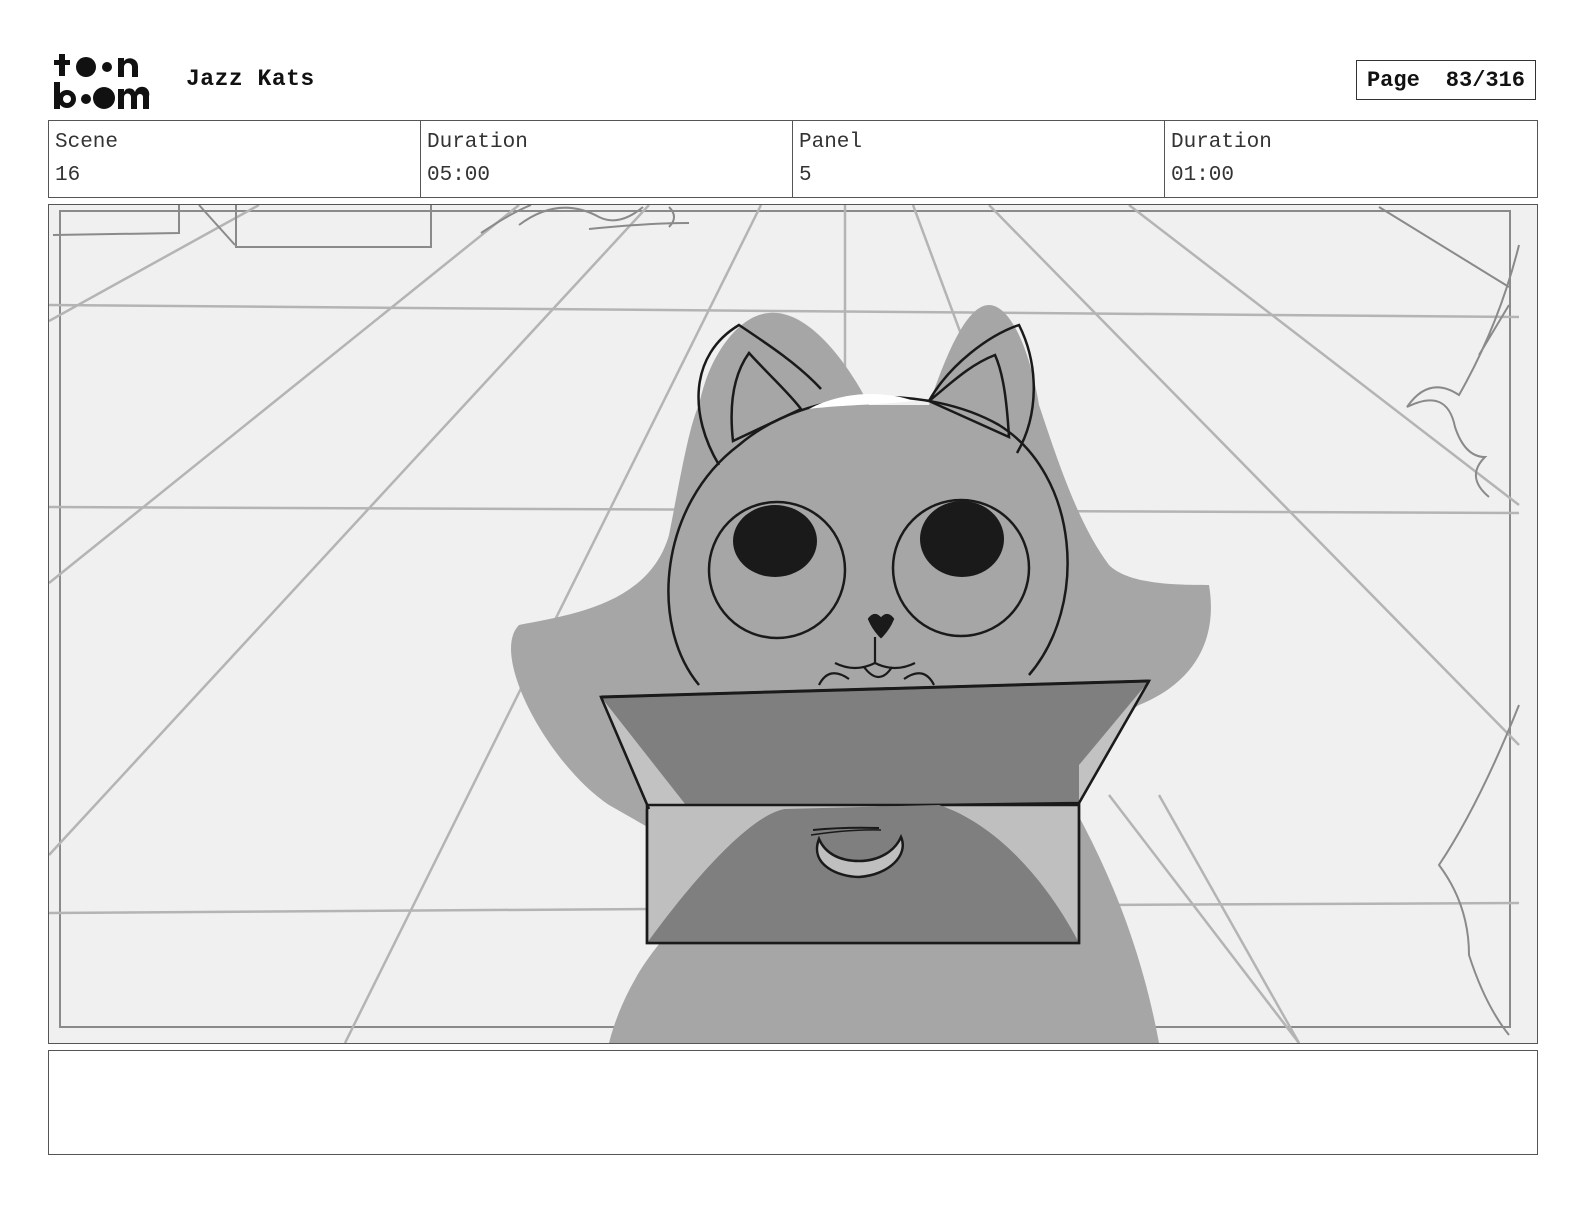 This screenshot has height=1224, width=1584. I want to click on panel-cell: Panel 5, so click(979, 159).